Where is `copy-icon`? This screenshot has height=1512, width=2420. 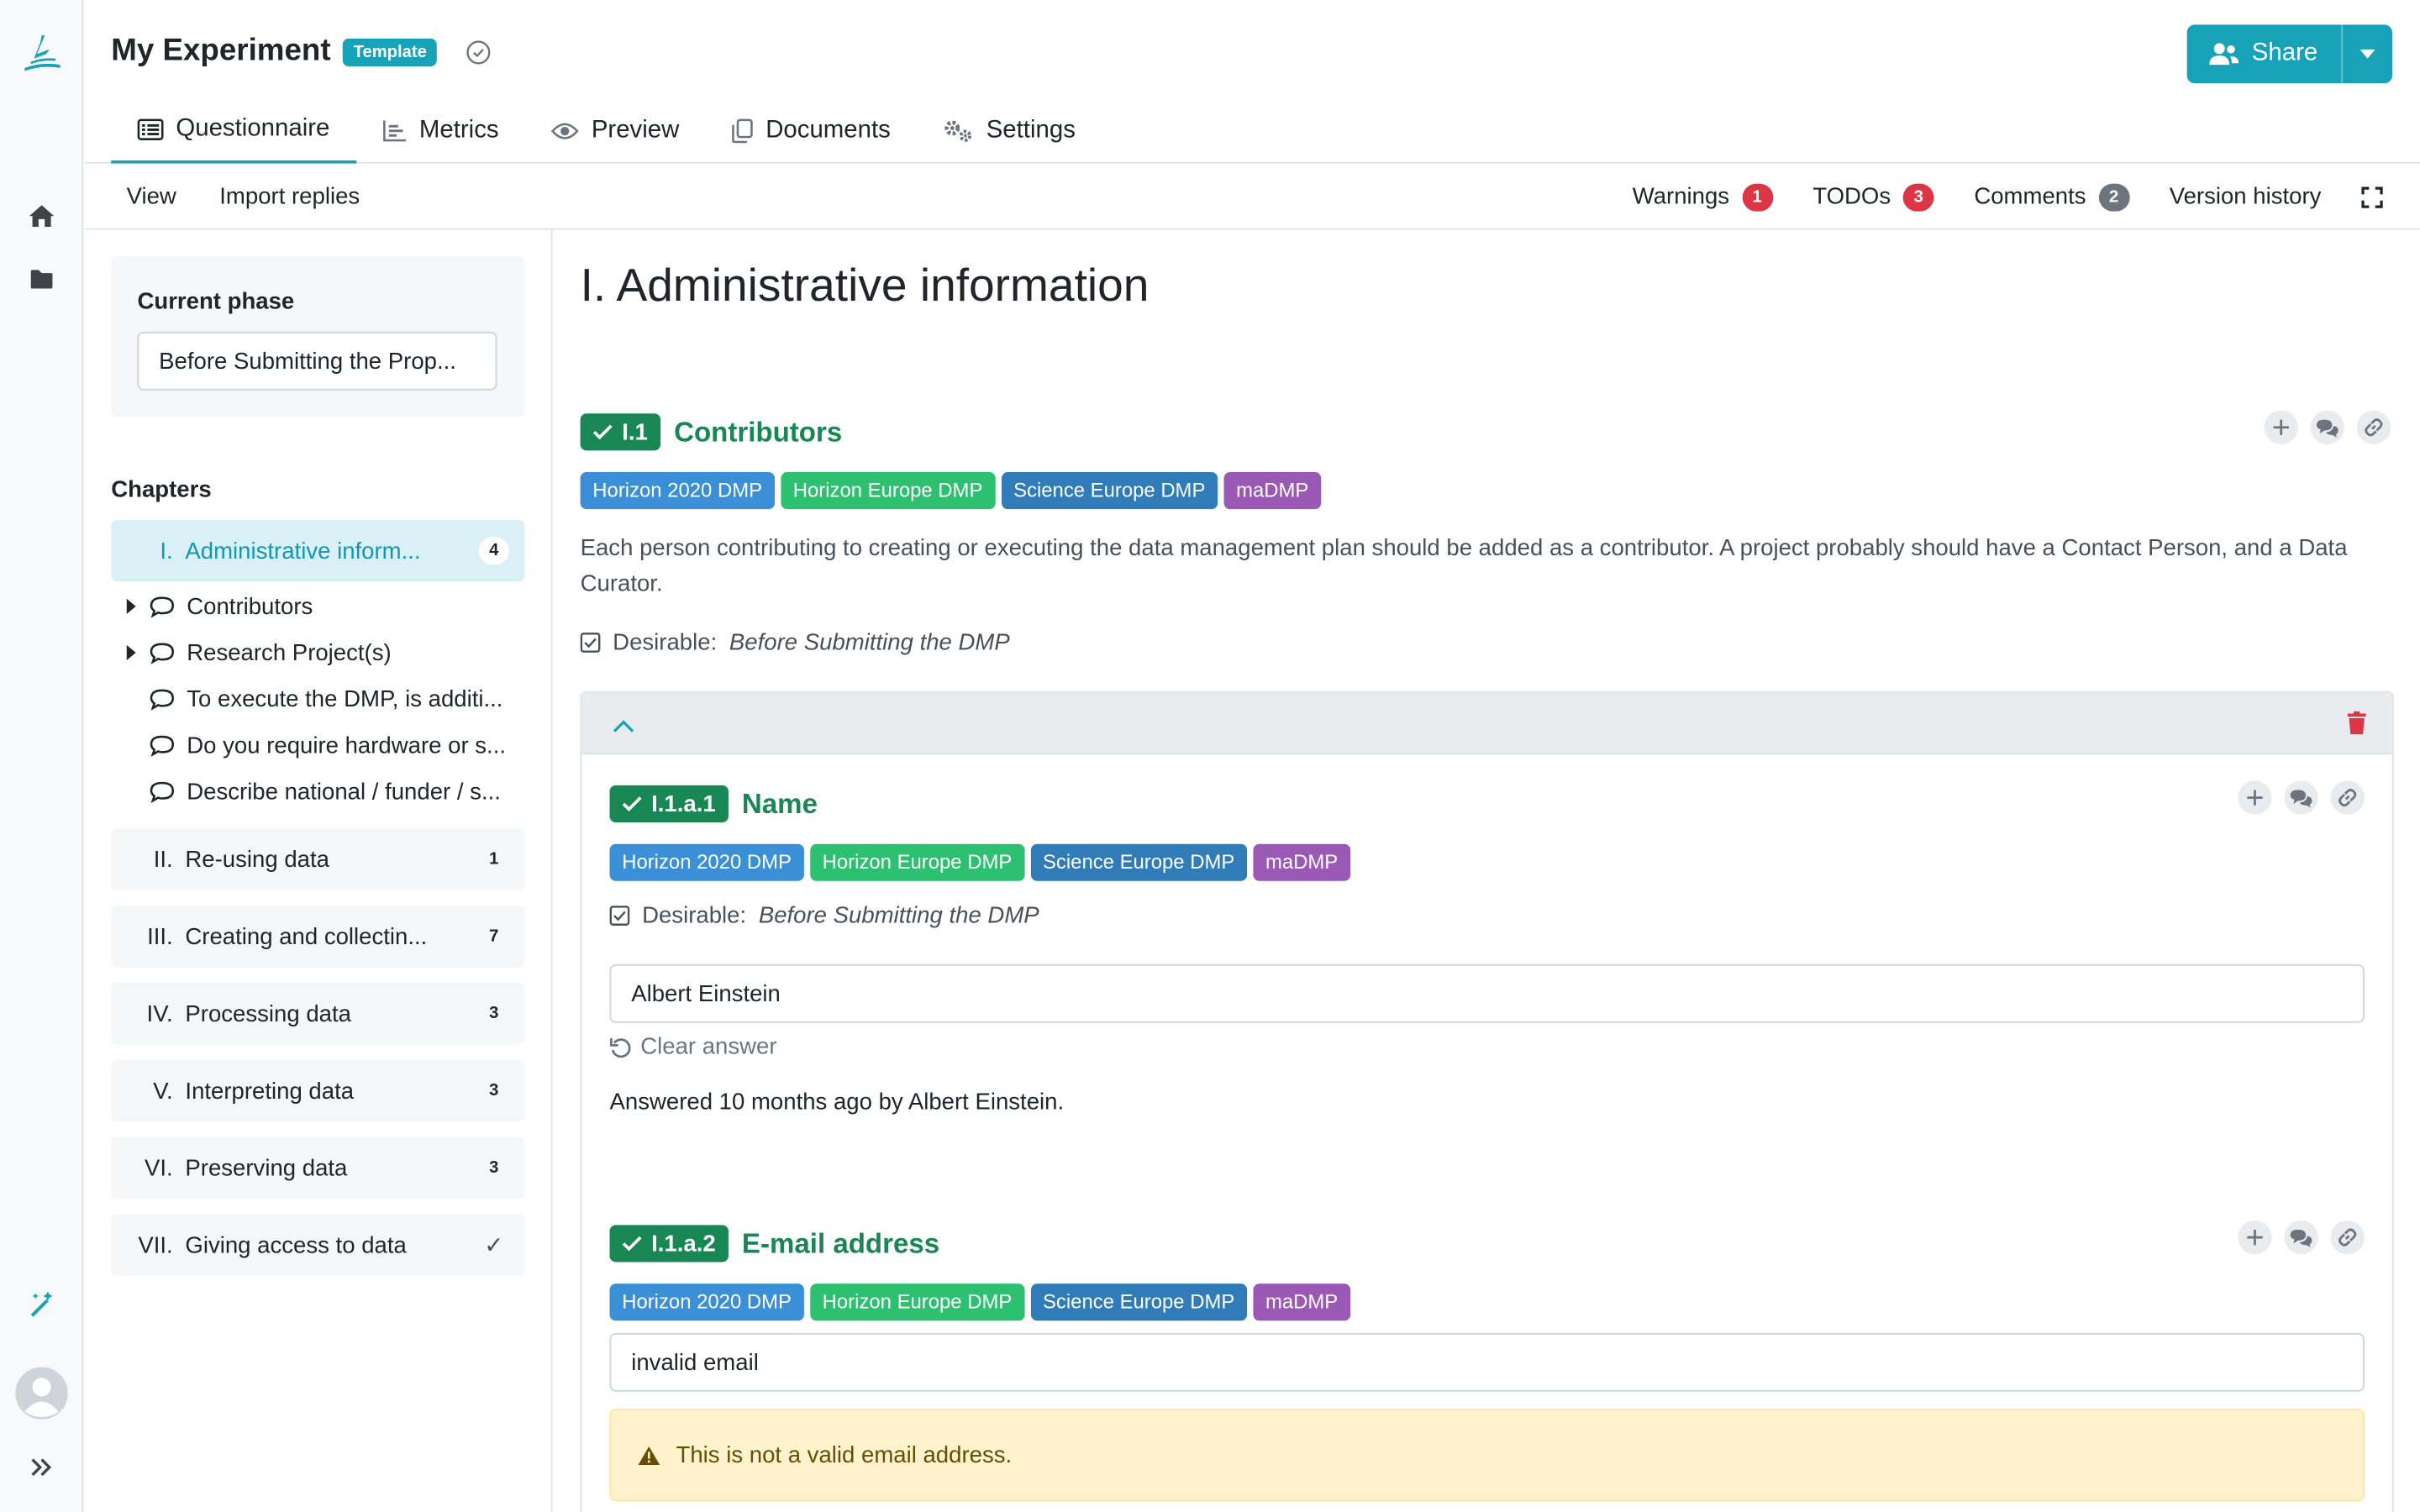
copy-icon is located at coordinates (742, 131).